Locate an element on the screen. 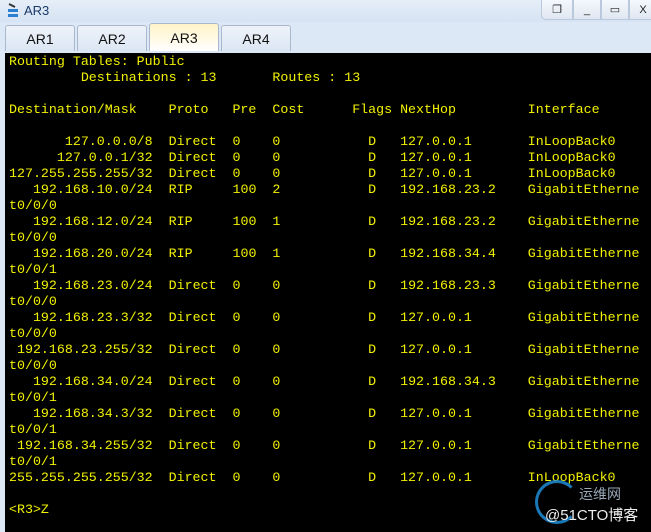 The width and height of the screenshot is (651, 532). destinations-count: 13 is located at coordinates (208, 77).